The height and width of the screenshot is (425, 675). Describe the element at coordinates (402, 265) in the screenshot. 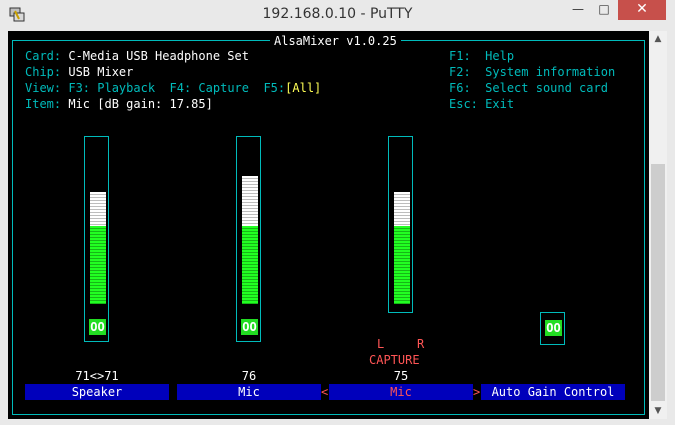

I see `mic-capture-level-green` at that location.